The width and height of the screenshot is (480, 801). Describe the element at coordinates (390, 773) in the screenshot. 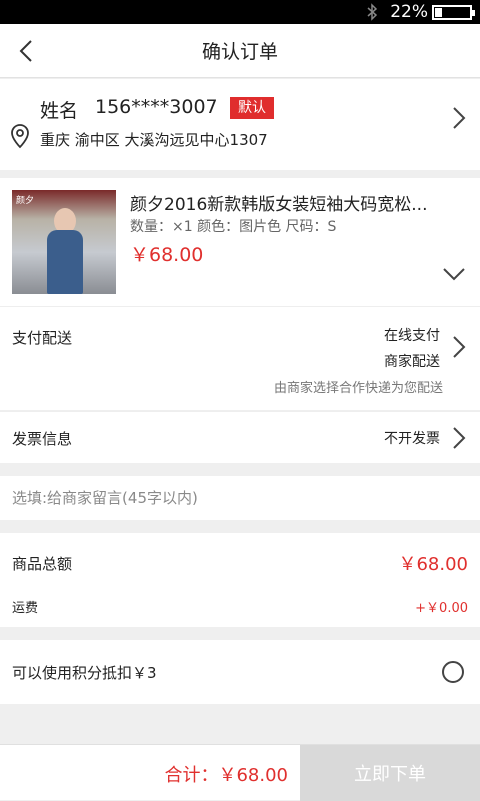

I see `submit-order-button: 立即下单` at that location.